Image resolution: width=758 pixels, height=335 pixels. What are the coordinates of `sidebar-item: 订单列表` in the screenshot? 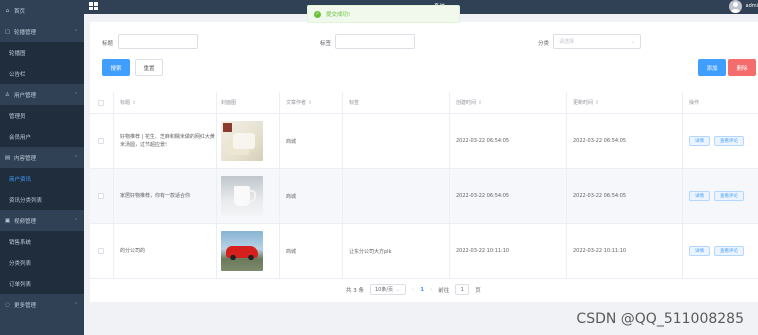 It's located at (42, 283).